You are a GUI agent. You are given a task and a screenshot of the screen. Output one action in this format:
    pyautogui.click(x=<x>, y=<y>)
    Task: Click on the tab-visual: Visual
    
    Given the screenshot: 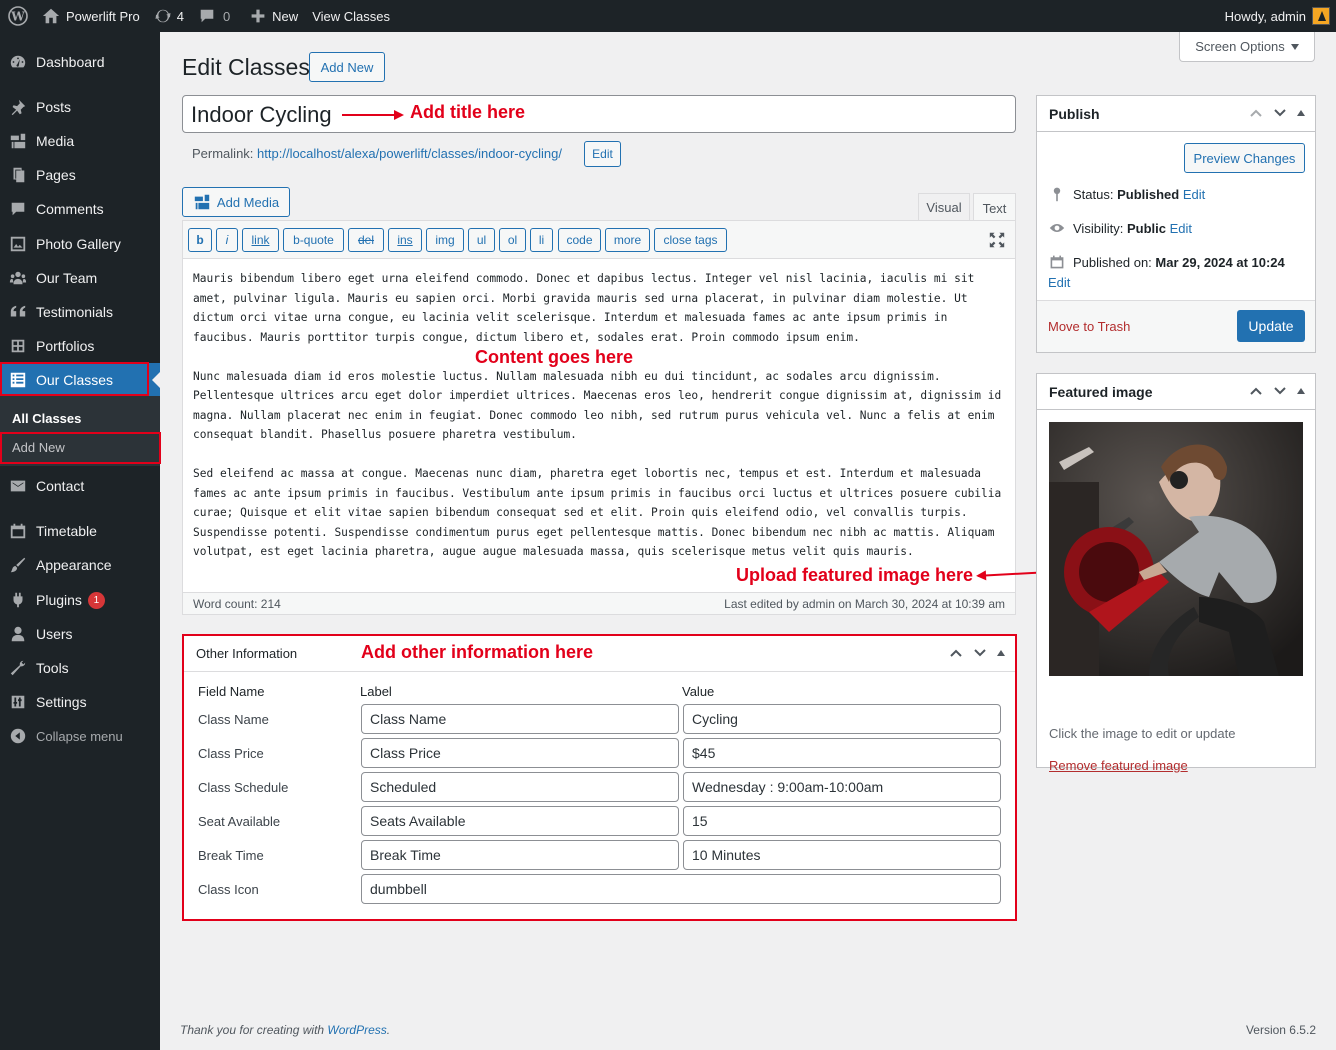 What is the action you would take?
    pyautogui.click(x=944, y=207)
    